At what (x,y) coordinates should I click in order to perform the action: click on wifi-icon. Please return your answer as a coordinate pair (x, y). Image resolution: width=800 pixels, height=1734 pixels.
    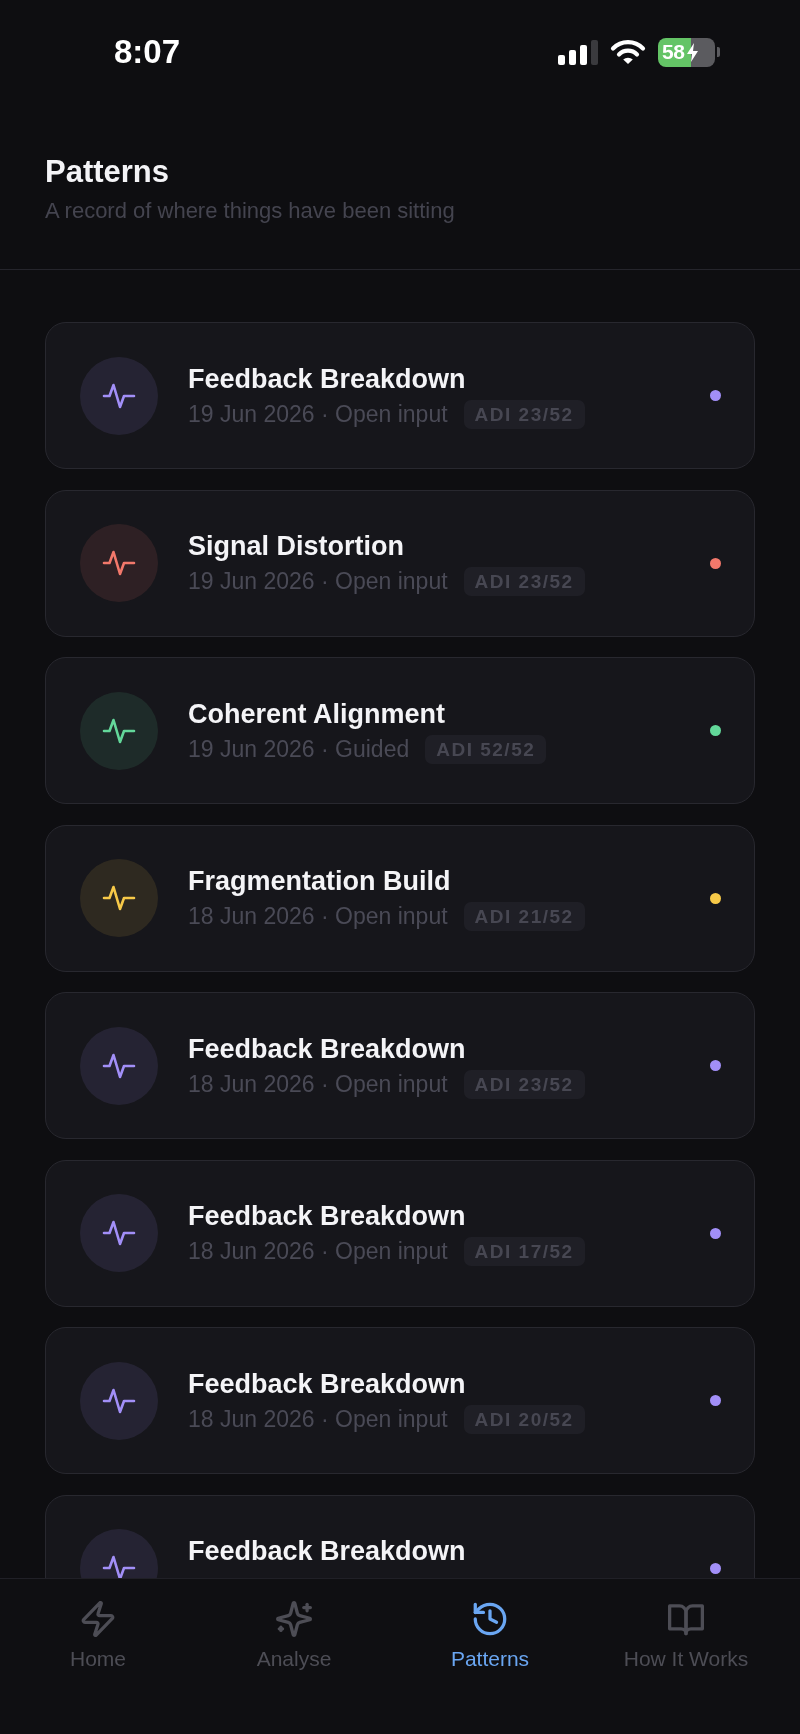
    Looking at the image, I should click on (628, 52).